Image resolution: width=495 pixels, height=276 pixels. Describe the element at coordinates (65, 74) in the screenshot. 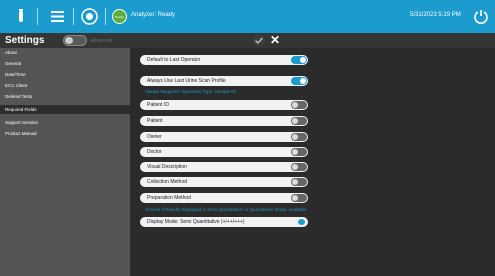

I see `sidebar-item-date-time: Date/Time` at that location.